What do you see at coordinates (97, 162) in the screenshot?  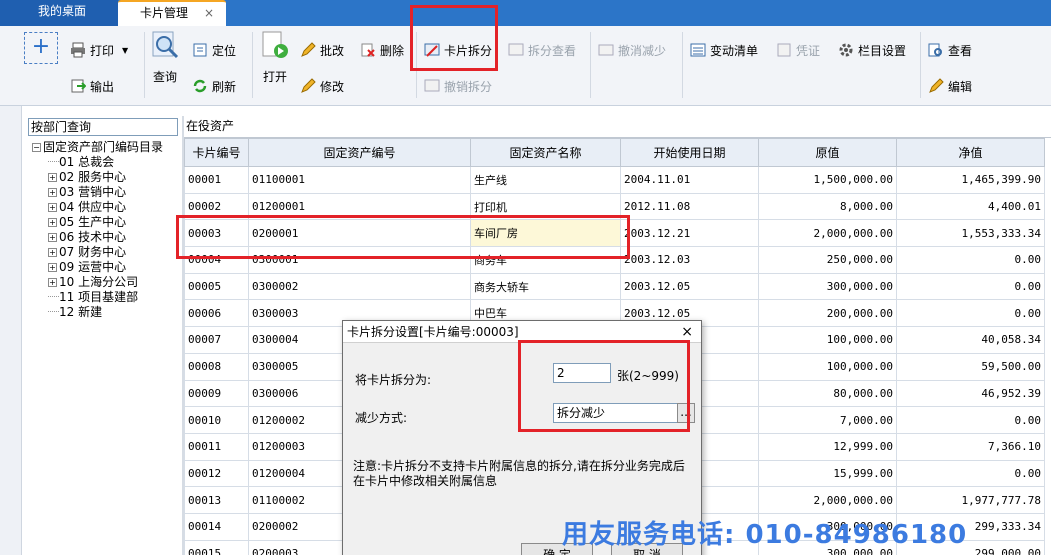 I see `tree-item: 01 总裁会` at bounding box center [97, 162].